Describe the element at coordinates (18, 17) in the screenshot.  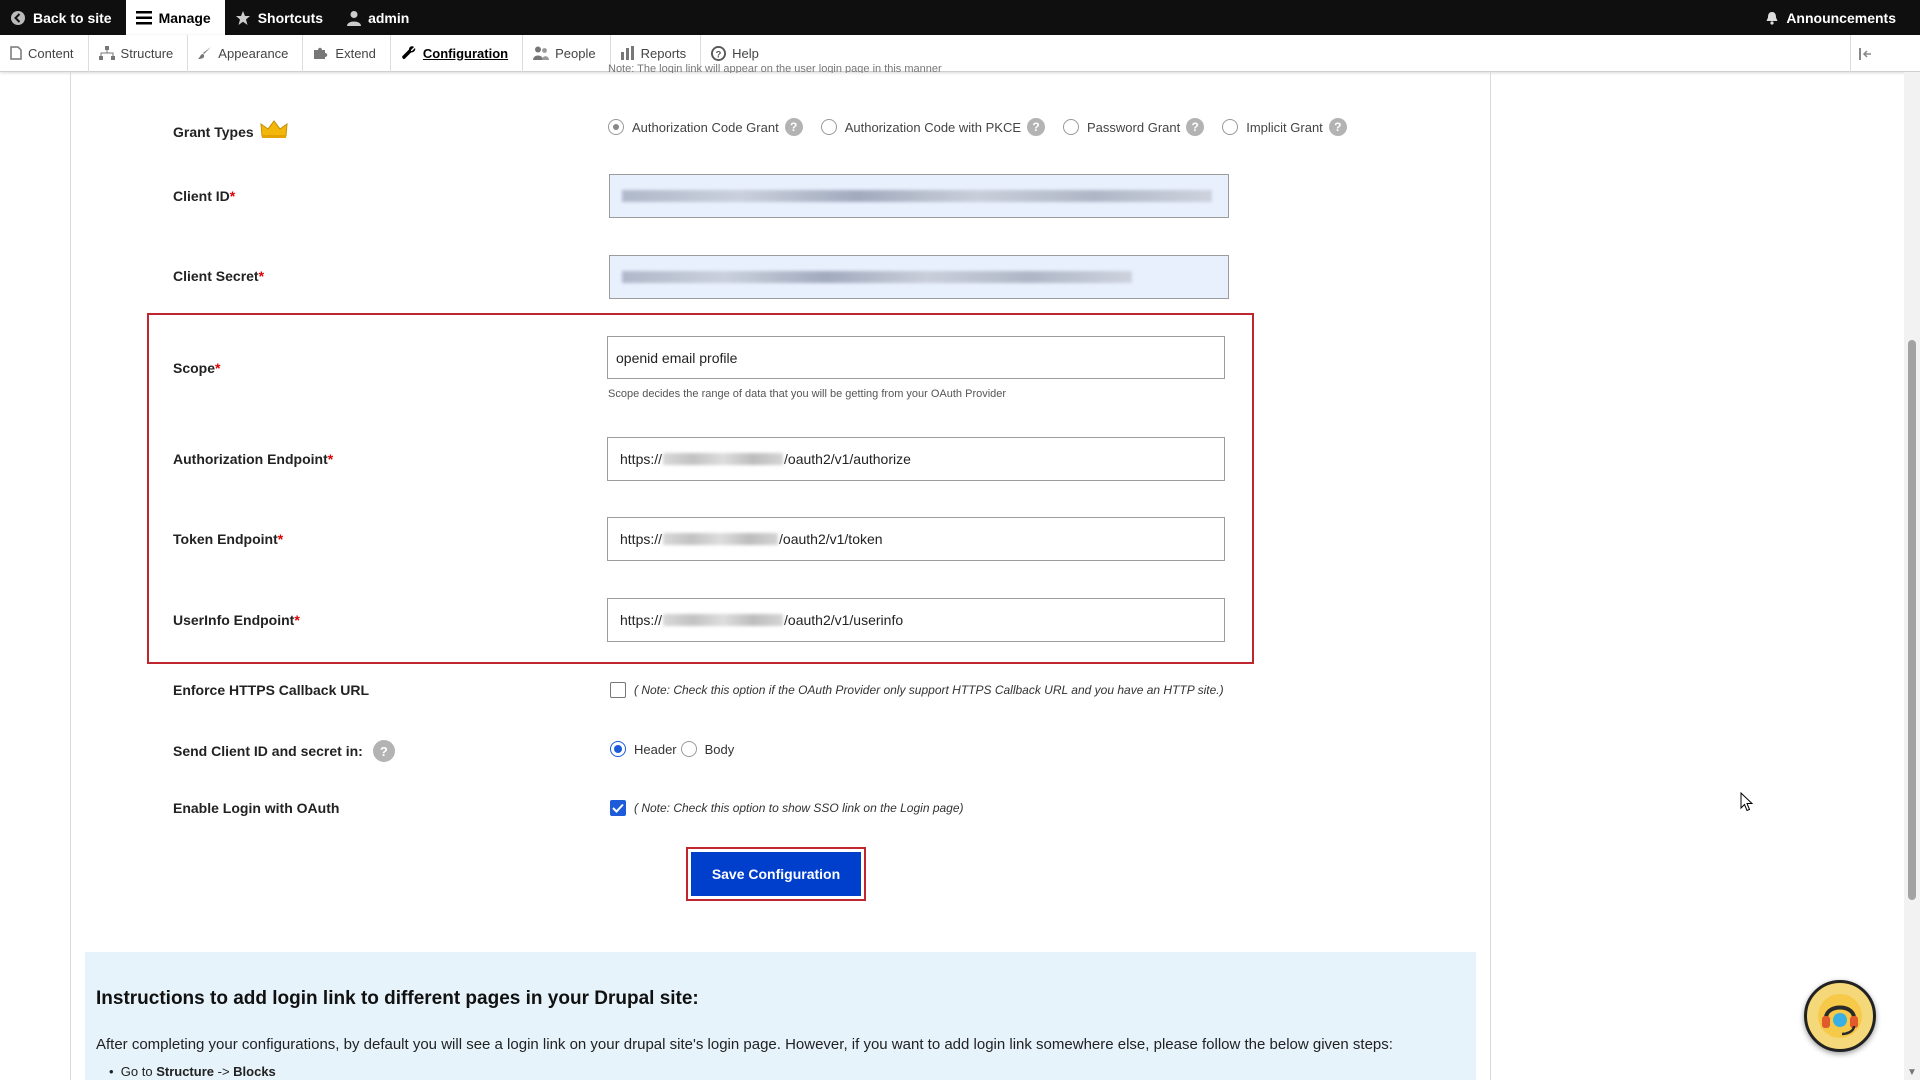
I see `back-arrow-icon` at that location.